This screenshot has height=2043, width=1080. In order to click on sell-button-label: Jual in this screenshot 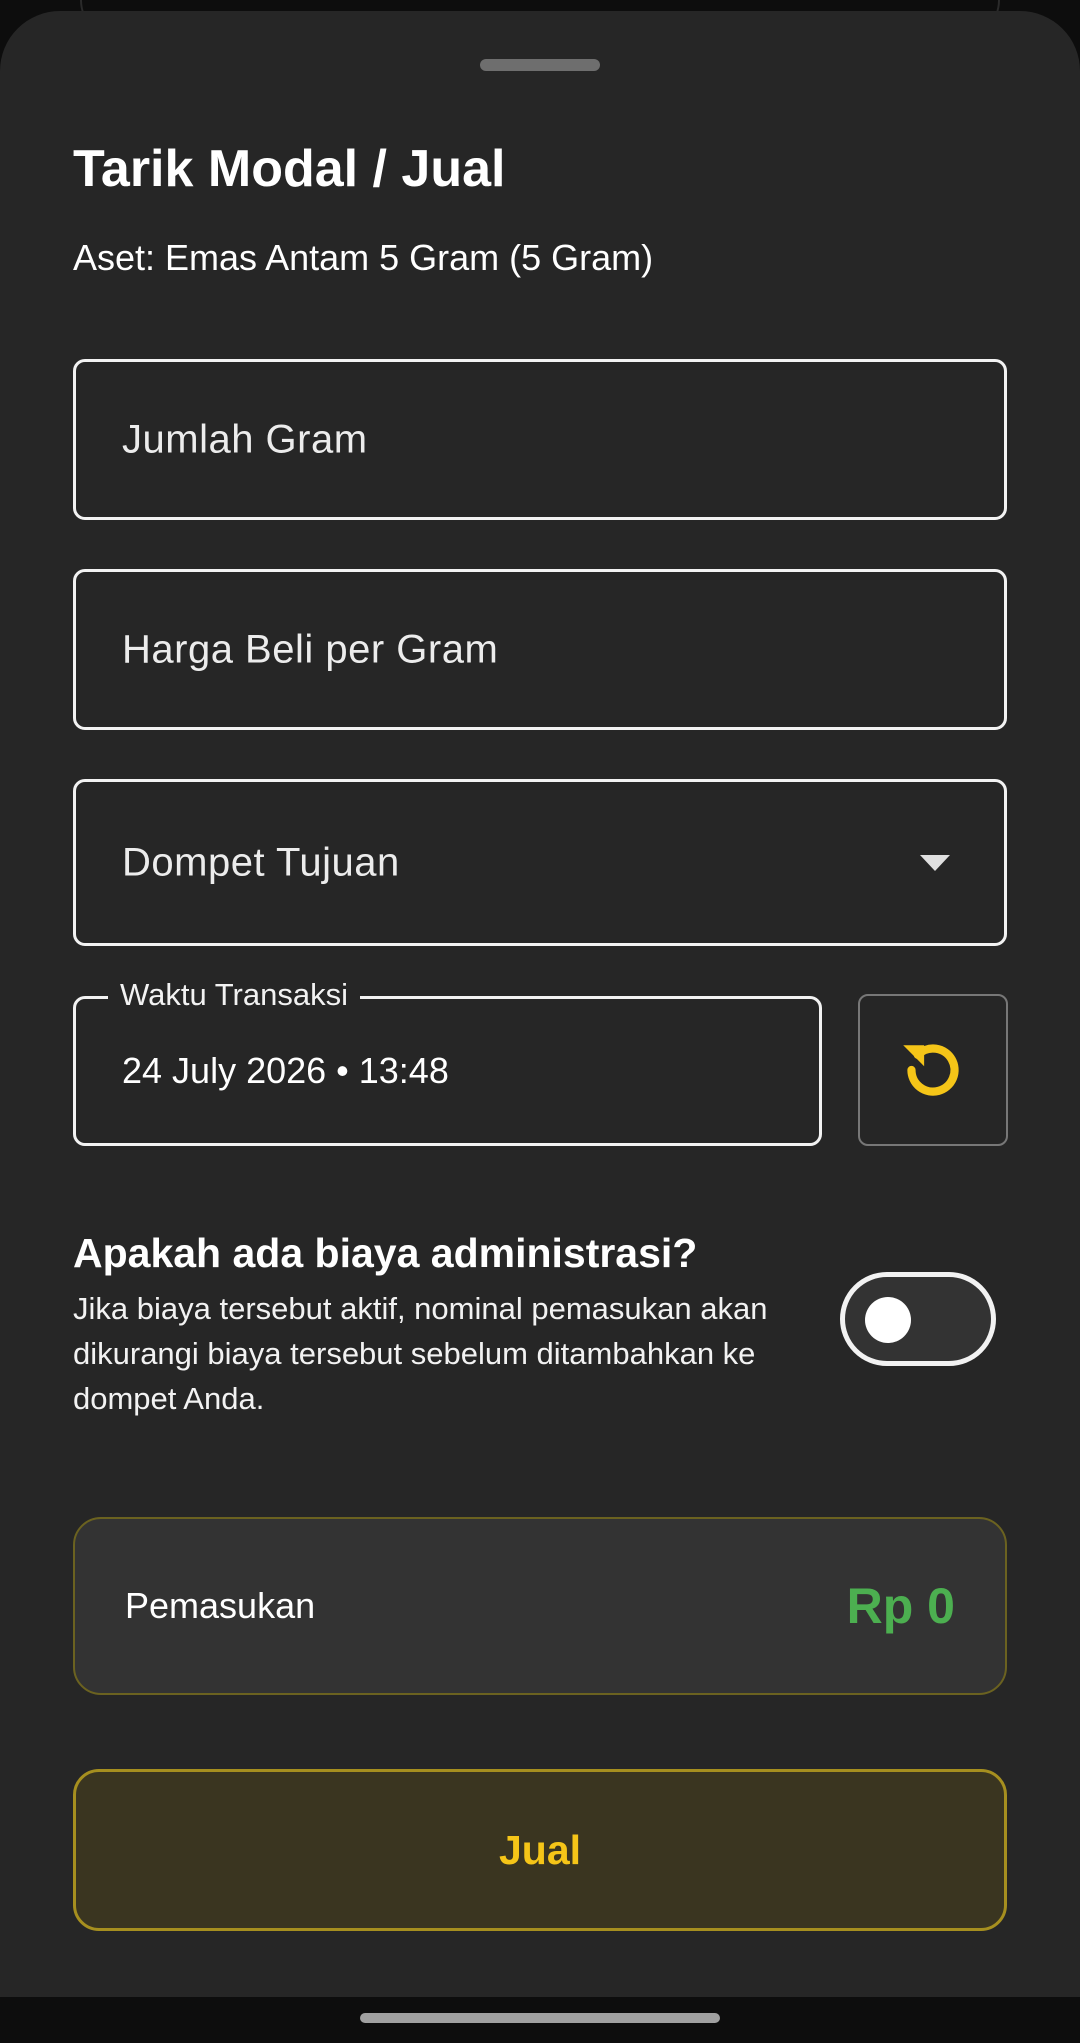, I will do `click(540, 1849)`.